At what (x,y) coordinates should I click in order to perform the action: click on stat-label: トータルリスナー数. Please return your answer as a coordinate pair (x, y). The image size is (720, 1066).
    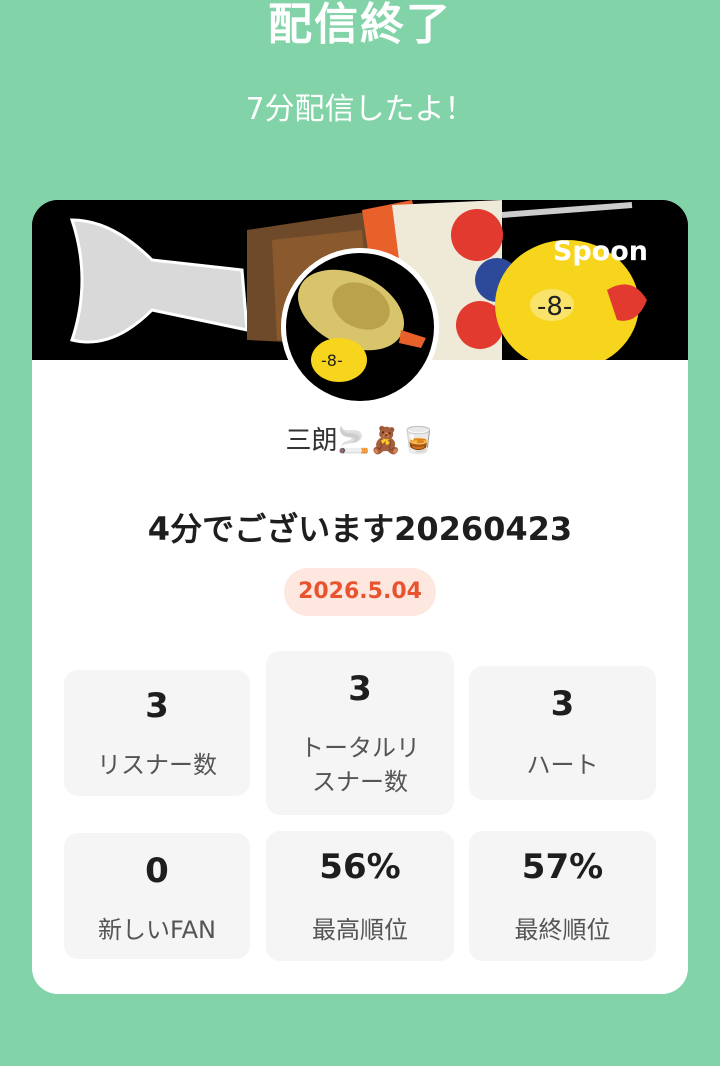
    Looking at the image, I should click on (360, 765).